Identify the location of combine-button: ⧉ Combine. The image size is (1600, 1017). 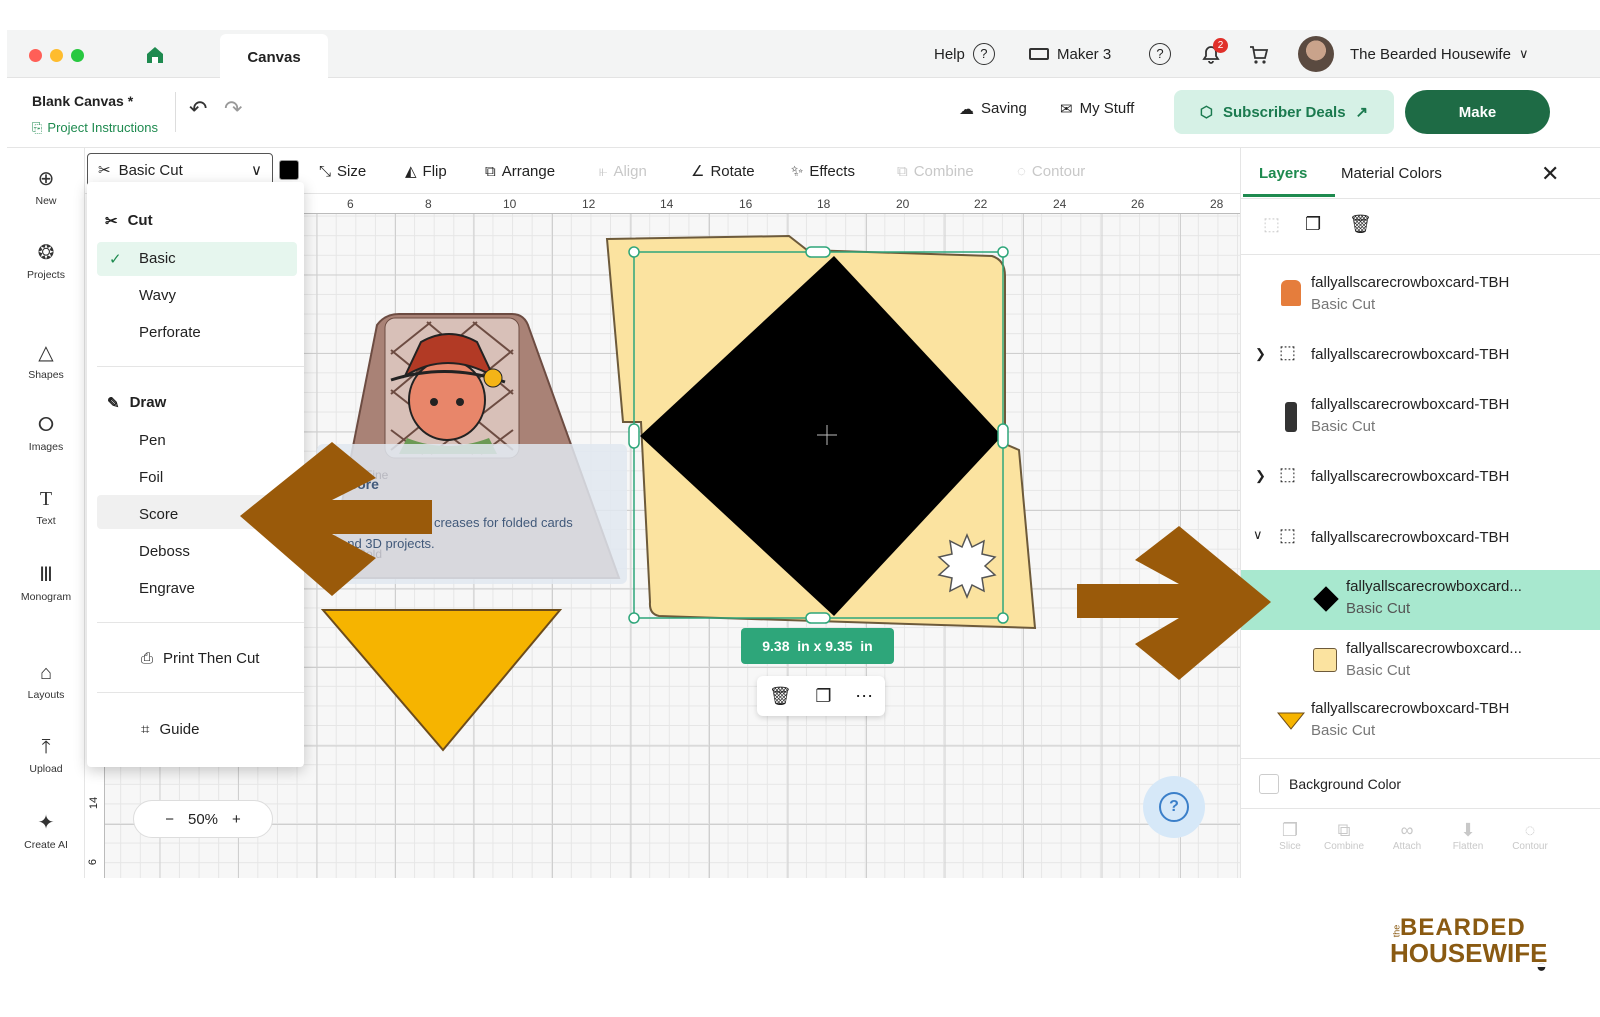
(935, 171).